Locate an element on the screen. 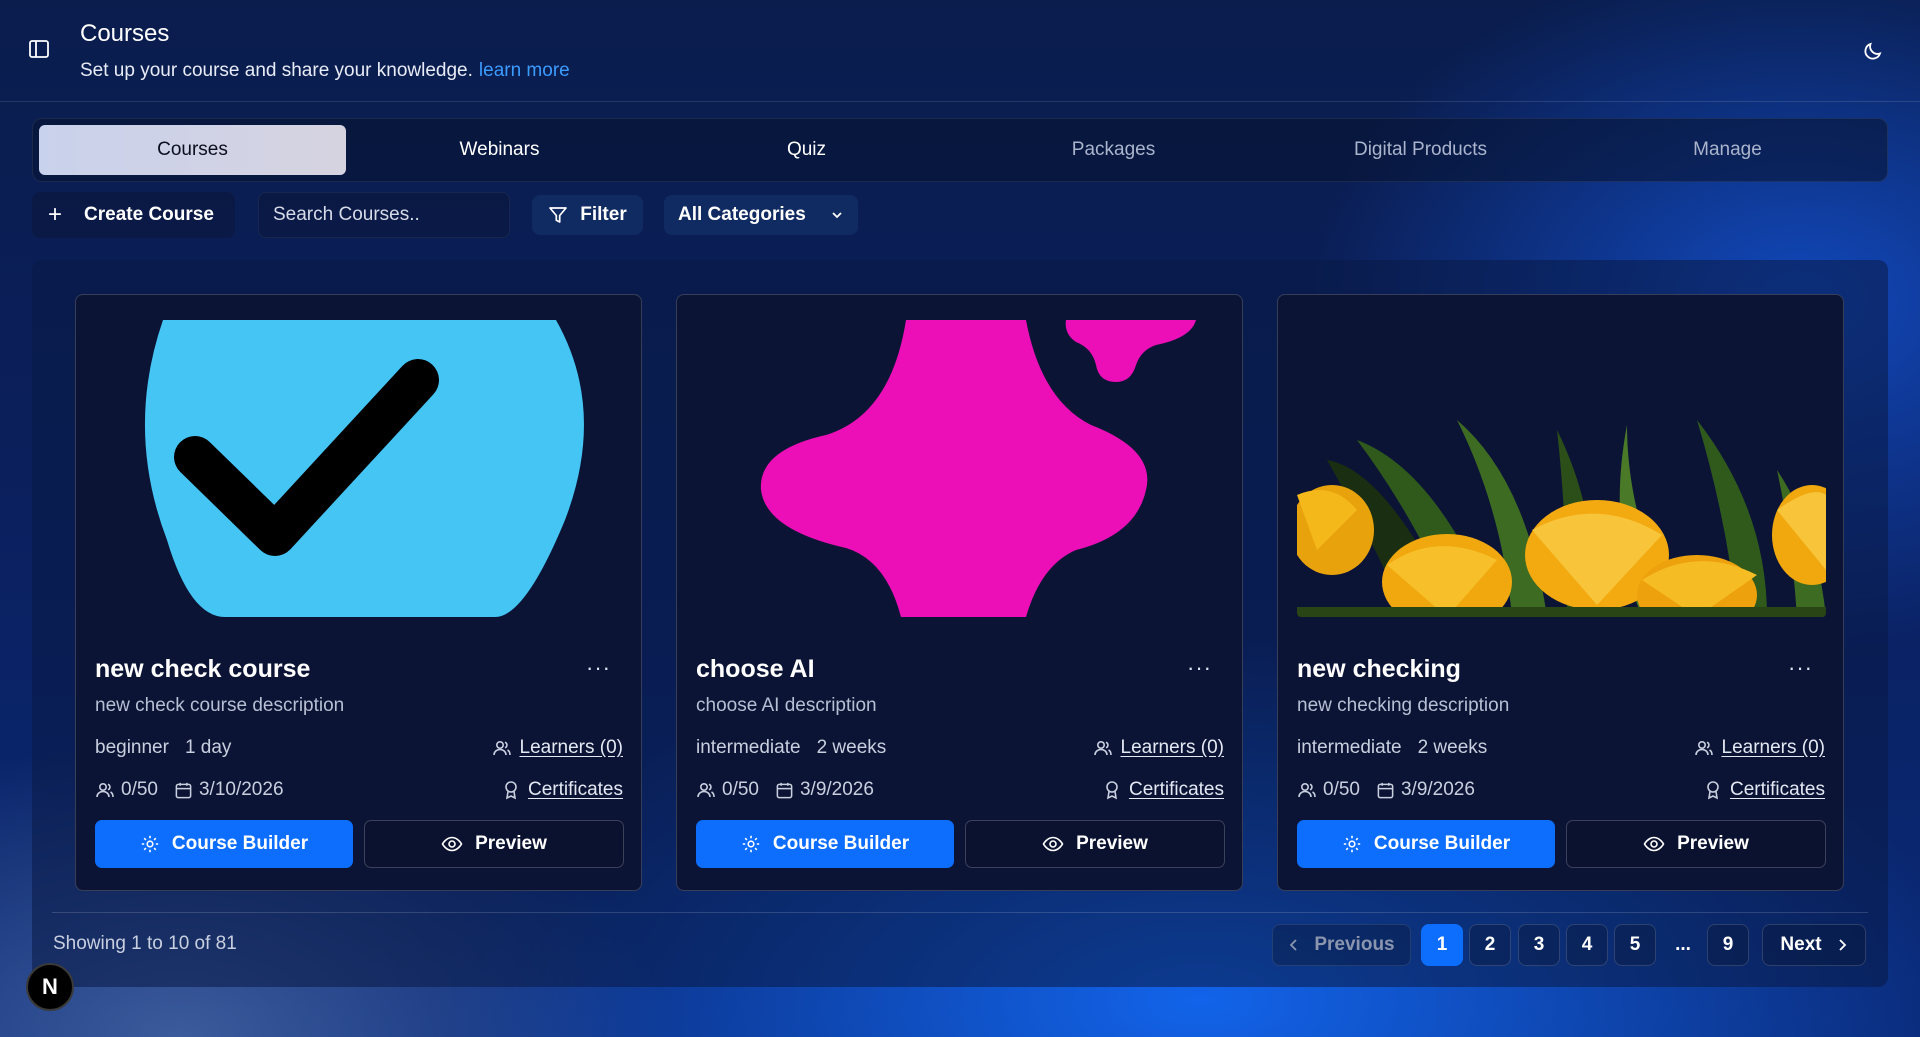 The image size is (1920, 1037). filter-button: Filter is located at coordinates (587, 215).